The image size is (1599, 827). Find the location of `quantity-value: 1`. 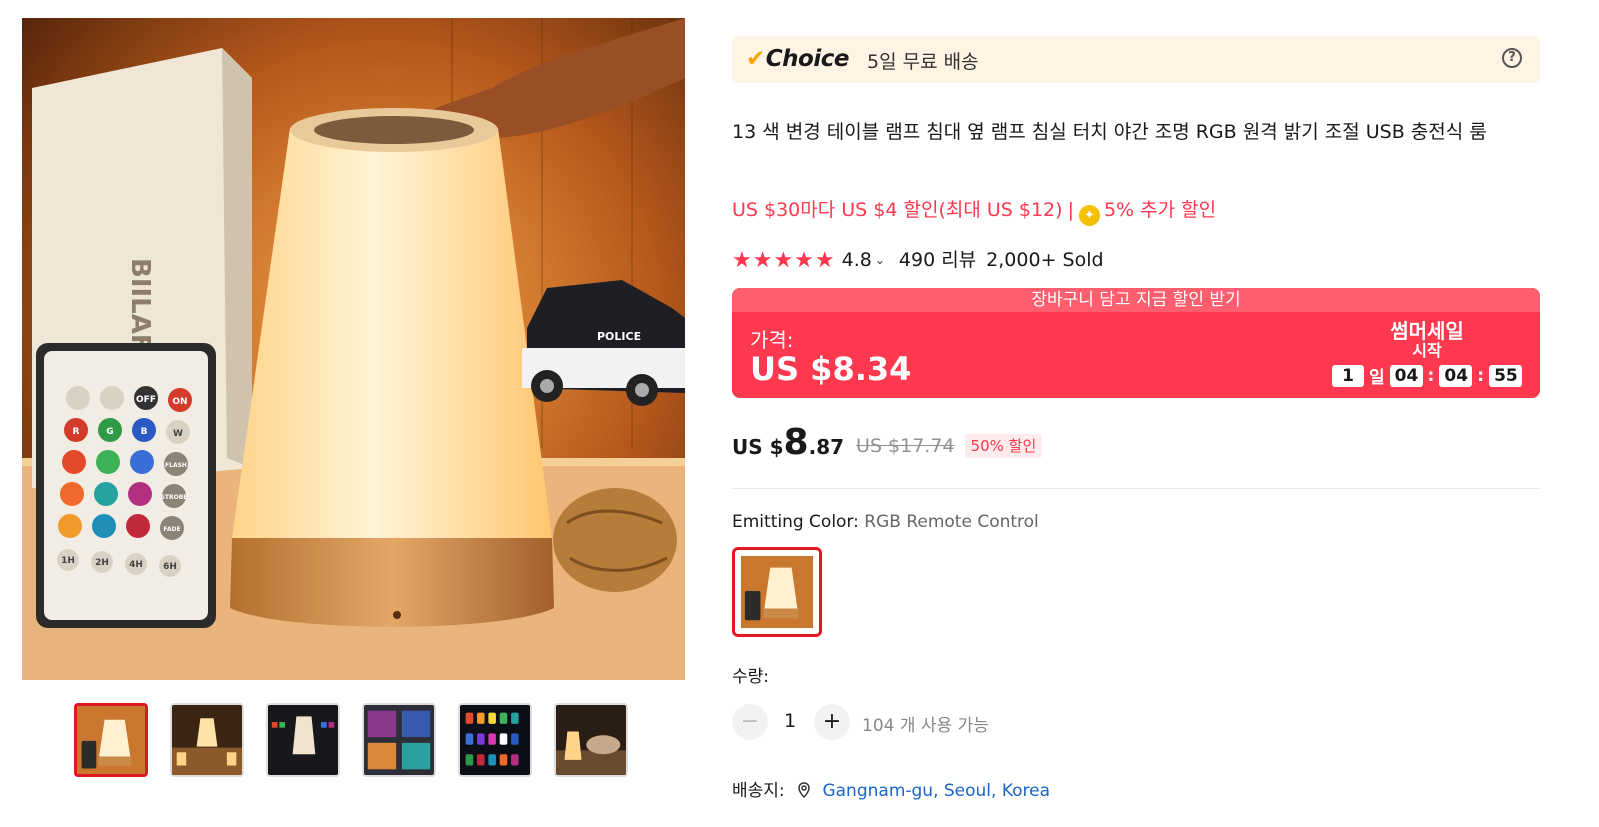

quantity-value: 1 is located at coordinates (790, 721).